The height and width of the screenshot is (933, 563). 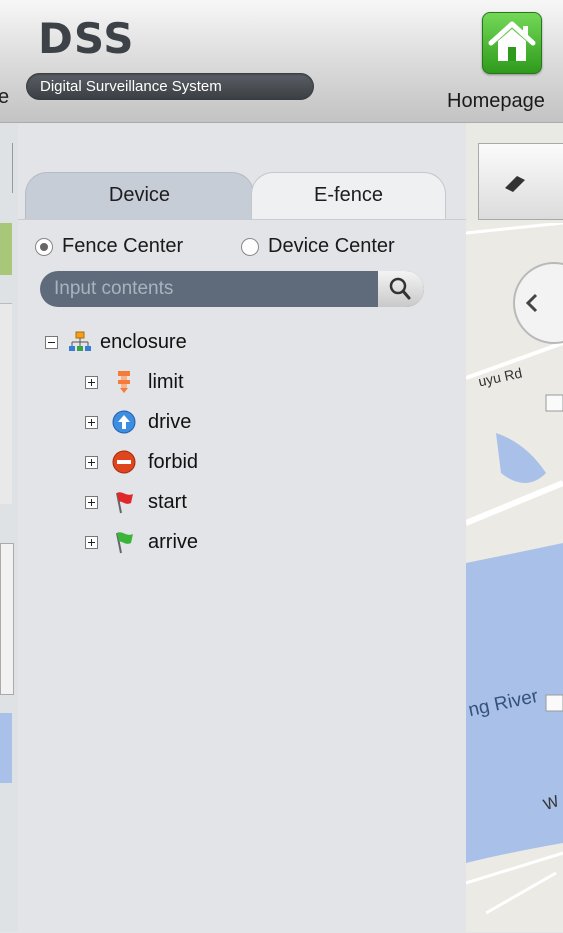 I want to click on tab-e-fence: E-fence, so click(x=348, y=196).